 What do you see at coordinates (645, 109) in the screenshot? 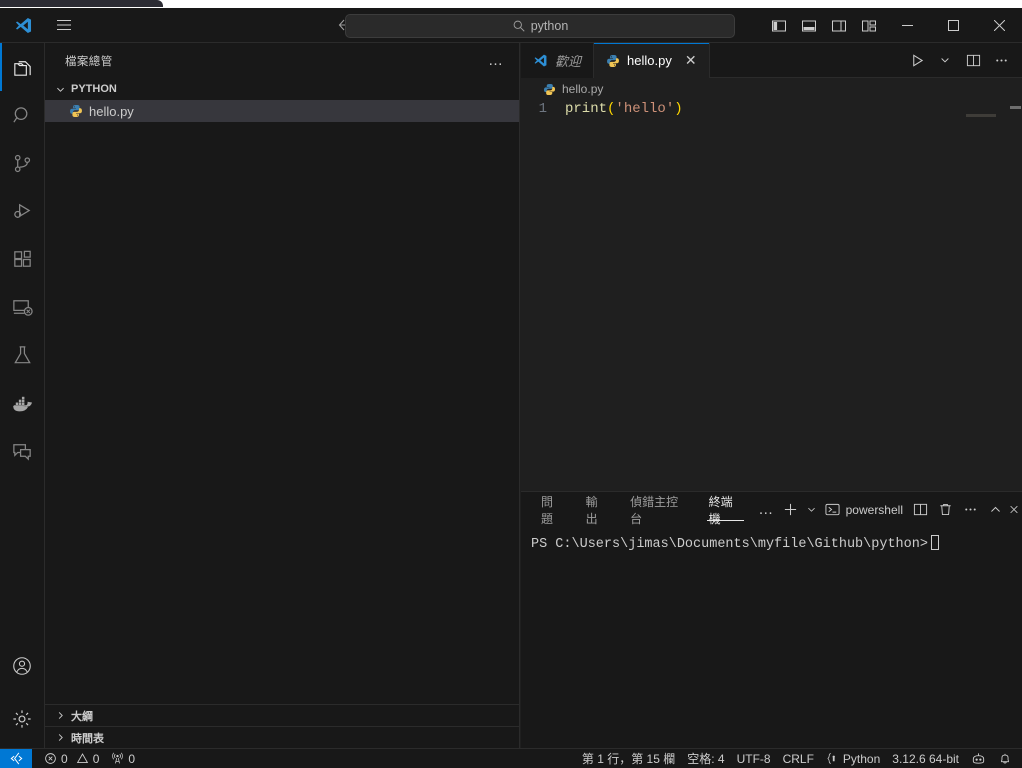
I see `token-string: 'hello'` at bounding box center [645, 109].